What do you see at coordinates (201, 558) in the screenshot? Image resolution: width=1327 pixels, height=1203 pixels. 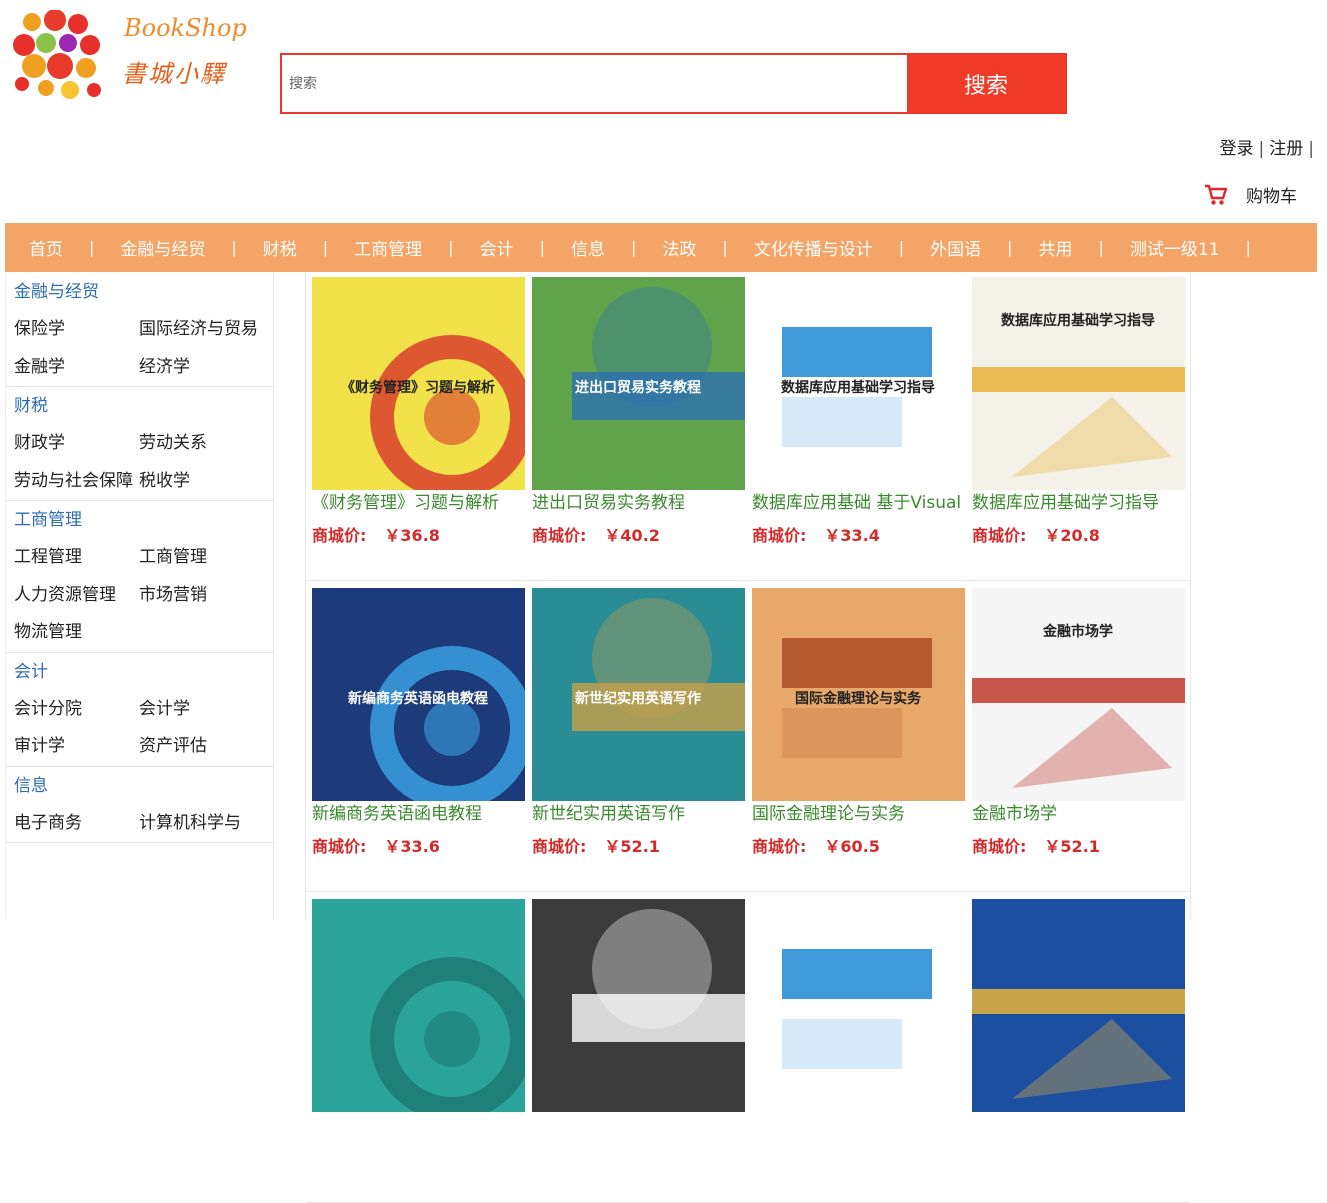 I see `subcategory-link: 工商管理` at bounding box center [201, 558].